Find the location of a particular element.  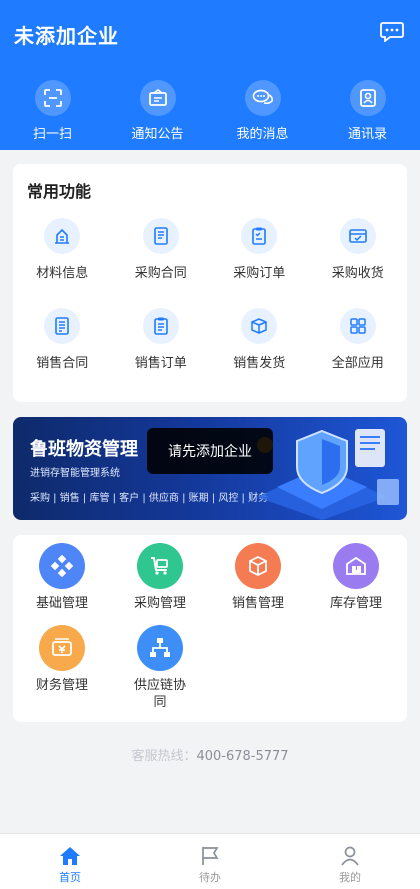

modules-row-2: 财务管理 供应链协同 is located at coordinates (210, 668).